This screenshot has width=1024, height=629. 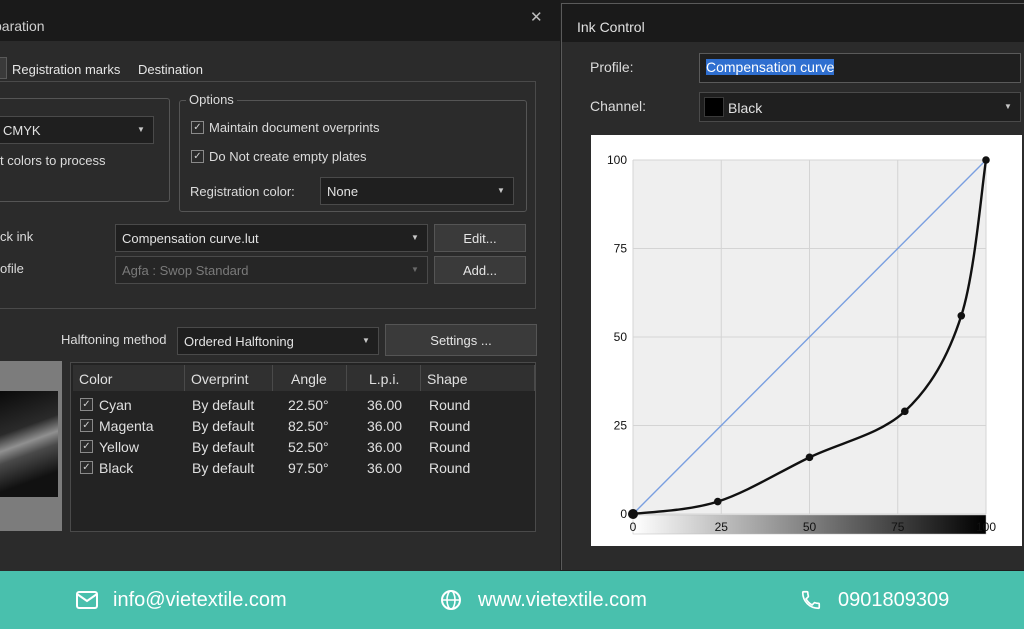 What do you see at coordinates (200, 600) in the screenshot?
I see `footer-email: info@vietextile.com` at bounding box center [200, 600].